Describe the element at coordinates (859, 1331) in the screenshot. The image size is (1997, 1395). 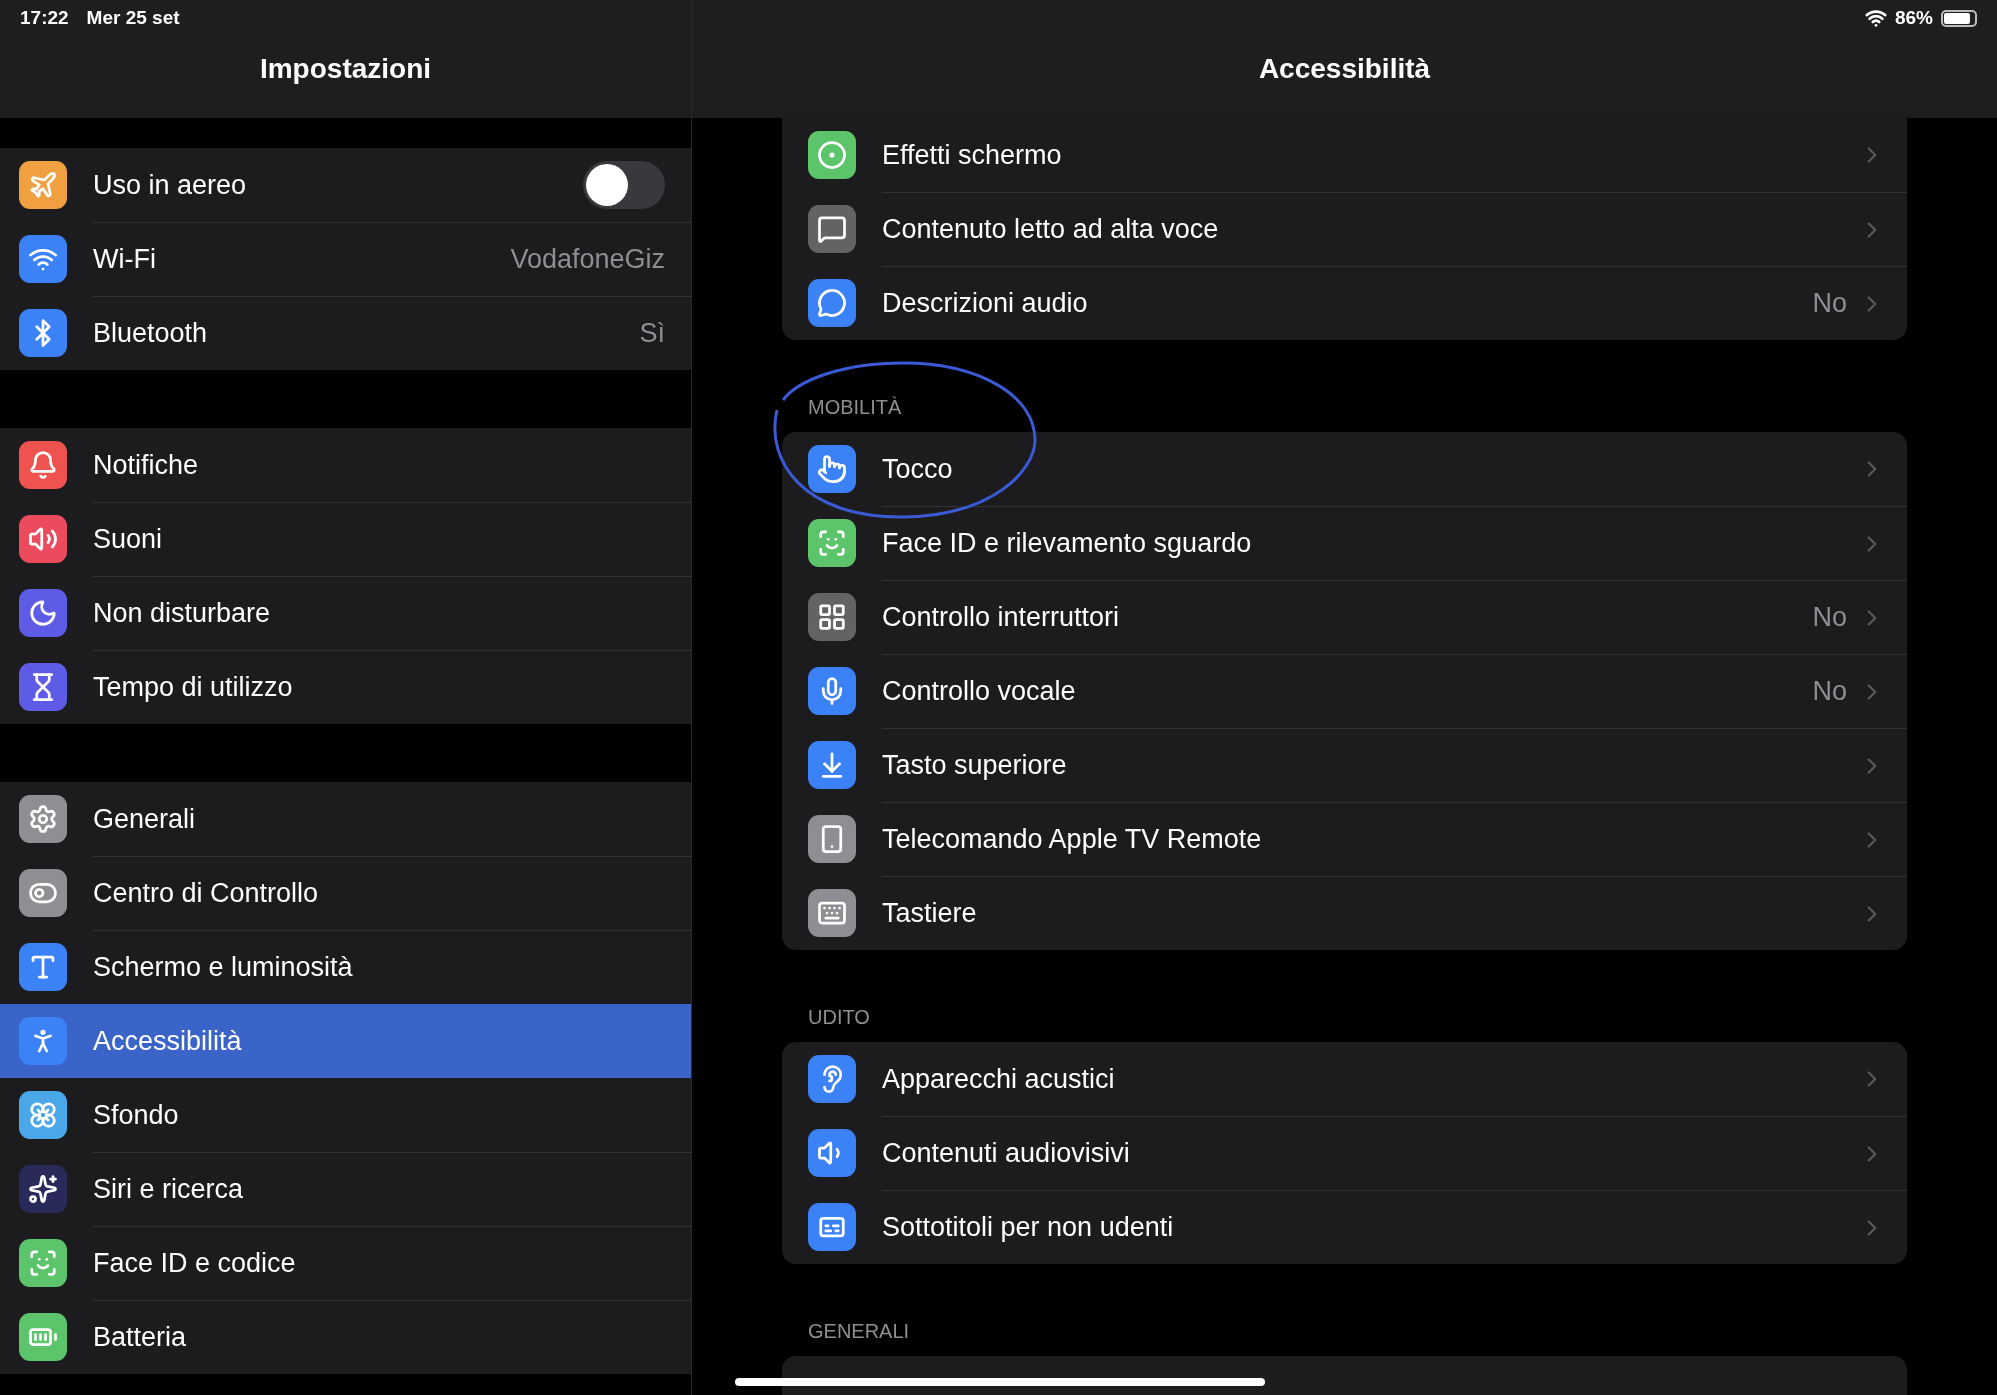
I see `section-header: GENERALI` at that location.